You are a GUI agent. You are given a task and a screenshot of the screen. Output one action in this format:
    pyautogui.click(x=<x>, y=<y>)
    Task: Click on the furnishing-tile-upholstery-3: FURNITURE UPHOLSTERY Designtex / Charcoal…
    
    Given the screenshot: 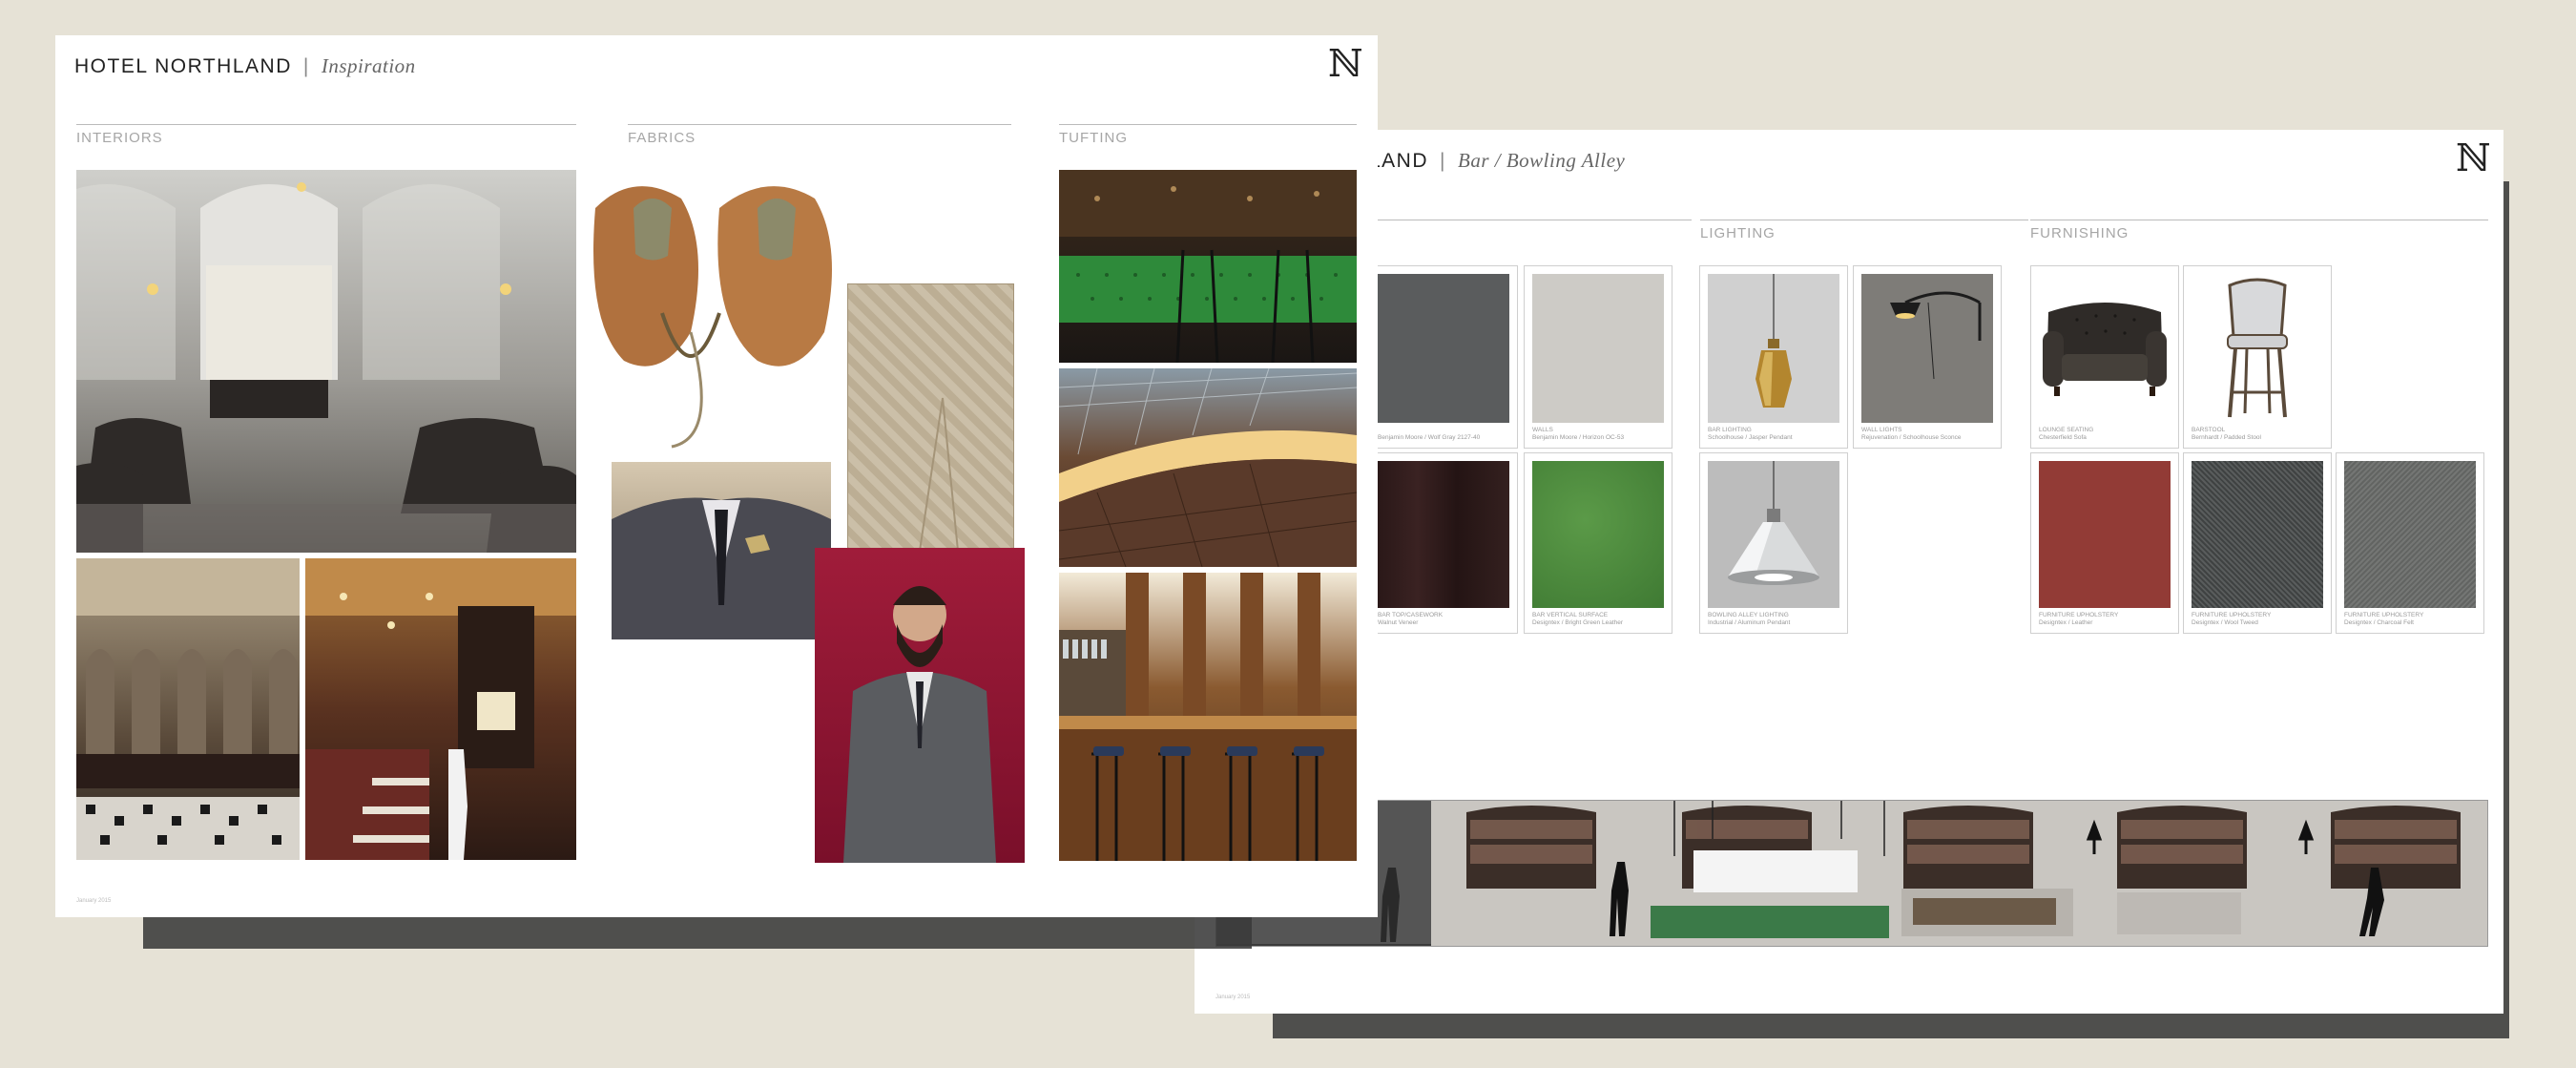 What is the action you would take?
    pyautogui.click(x=2410, y=543)
    